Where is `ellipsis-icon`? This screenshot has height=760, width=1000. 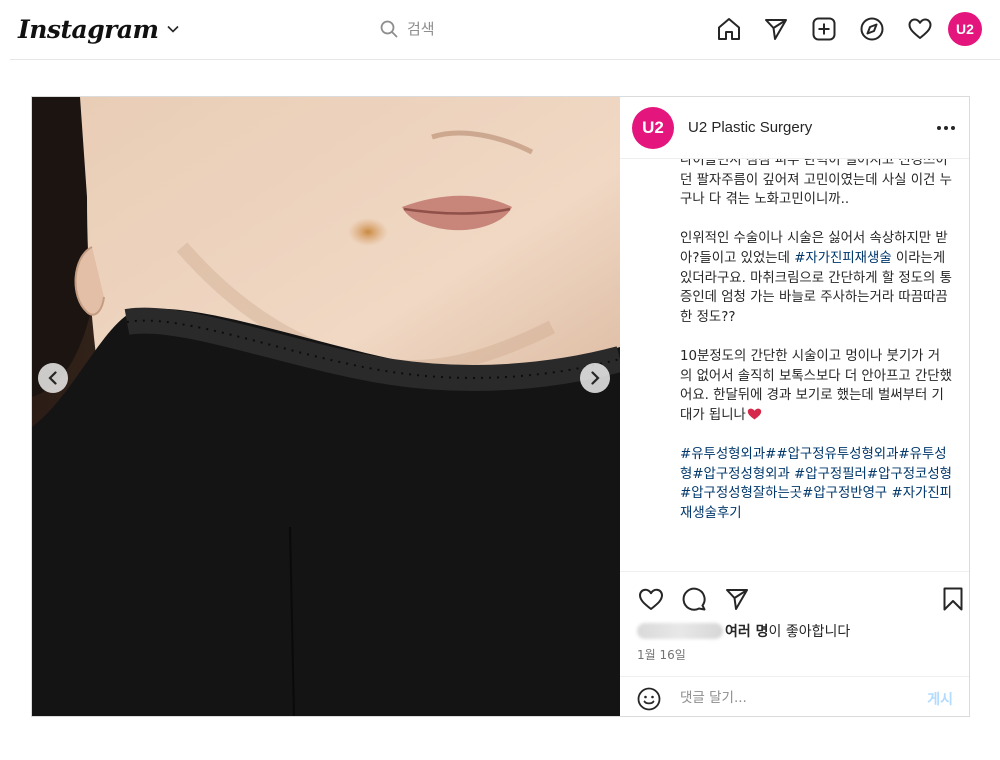 ellipsis-icon is located at coordinates (946, 128).